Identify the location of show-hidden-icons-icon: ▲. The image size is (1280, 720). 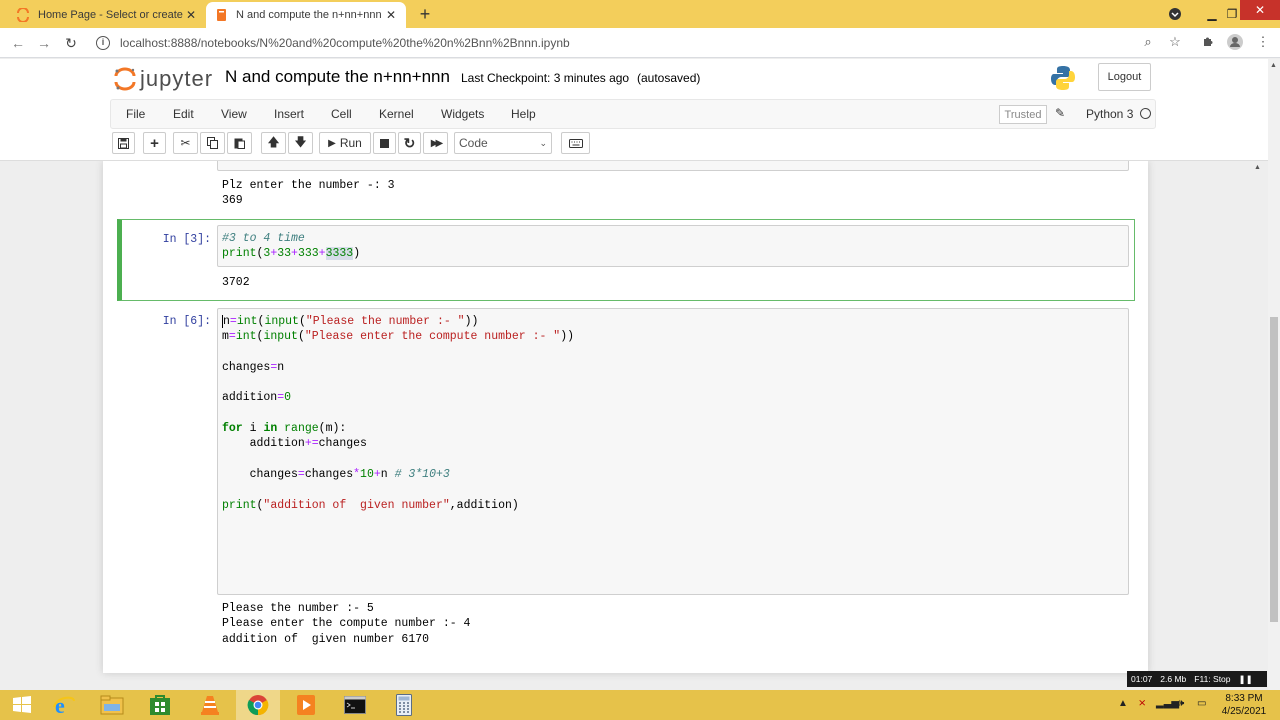
(1123, 703).